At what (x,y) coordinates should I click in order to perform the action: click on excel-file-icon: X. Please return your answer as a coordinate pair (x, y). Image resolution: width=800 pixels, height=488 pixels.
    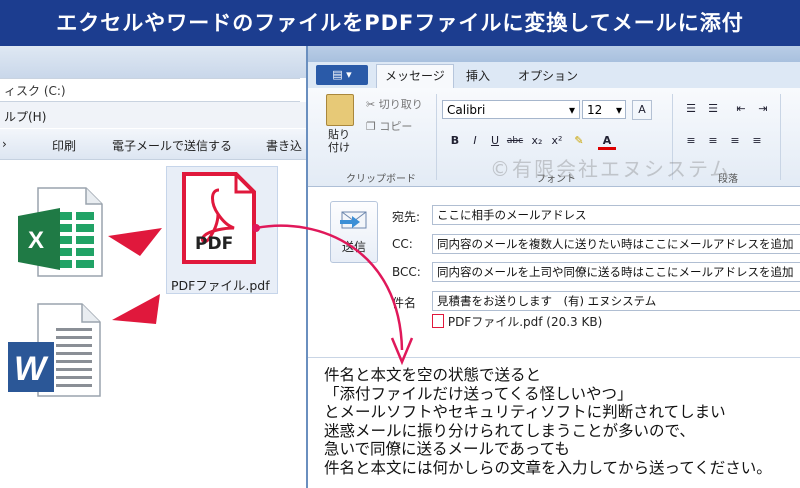
    Looking at the image, I should click on (61, 232).